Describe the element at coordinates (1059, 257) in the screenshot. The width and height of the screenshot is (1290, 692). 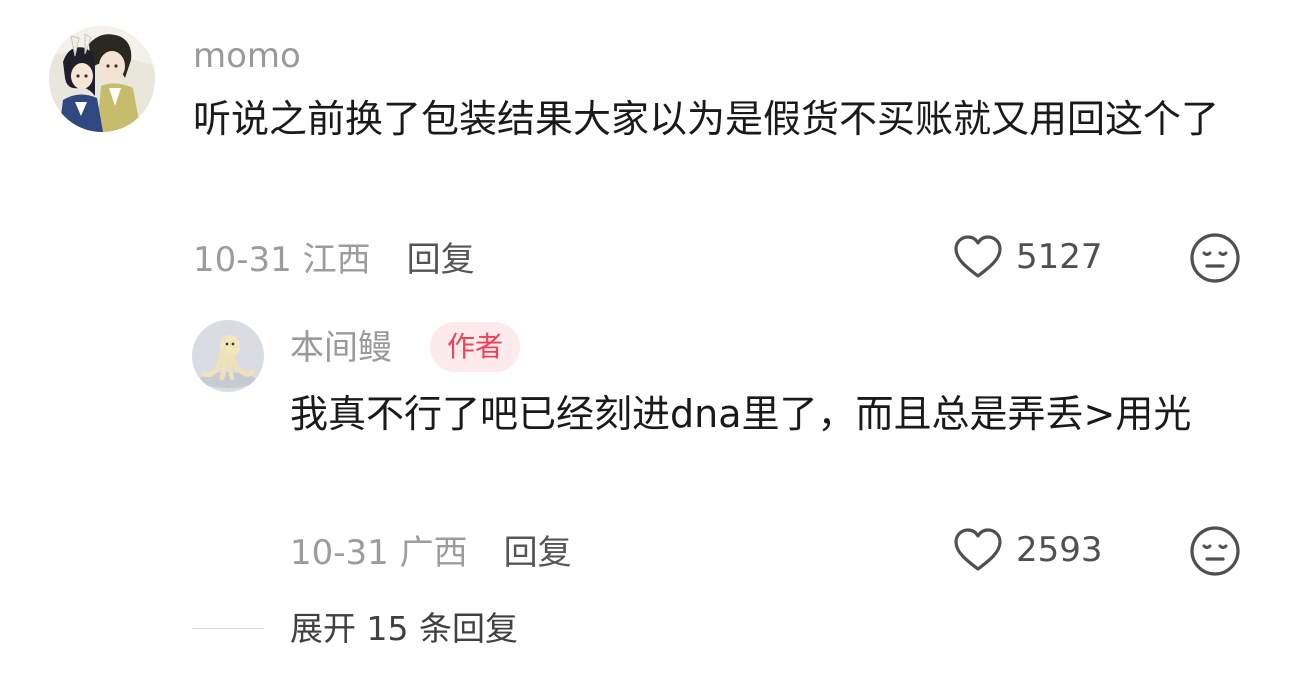
I see `like-count: 5127` at that location.